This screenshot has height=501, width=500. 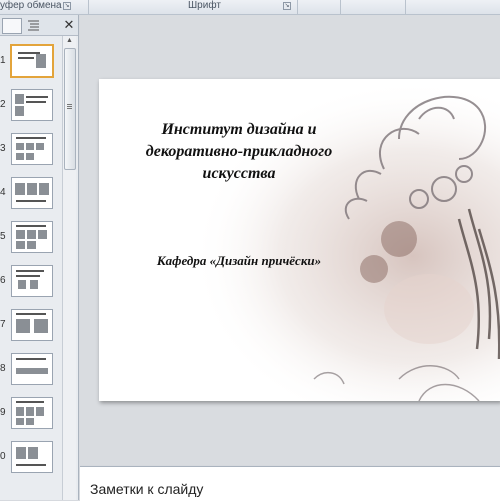 I want to click on slide-thumbnail-row: 5, so click(x=31, y=238).